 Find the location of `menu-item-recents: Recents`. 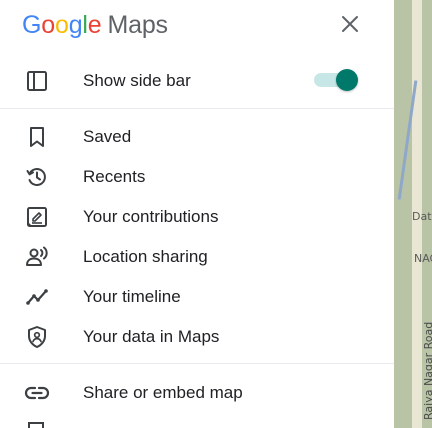

menu-item-recents: Recents is located at coordinates (197, 177).